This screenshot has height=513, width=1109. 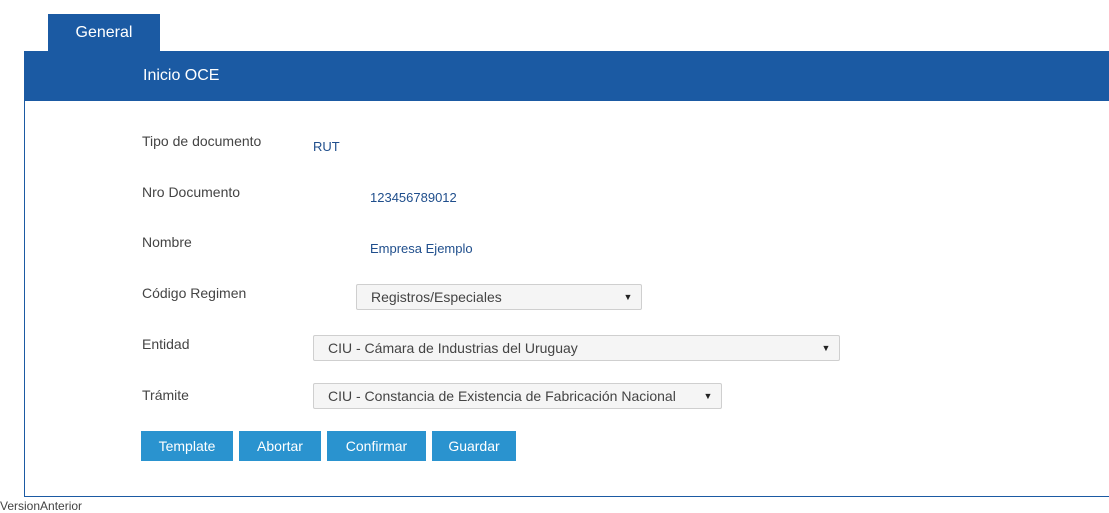 I want to click on entidad-selected: CIU - Cámara de Industrias del Uruguay, so click(x=453, y=348).